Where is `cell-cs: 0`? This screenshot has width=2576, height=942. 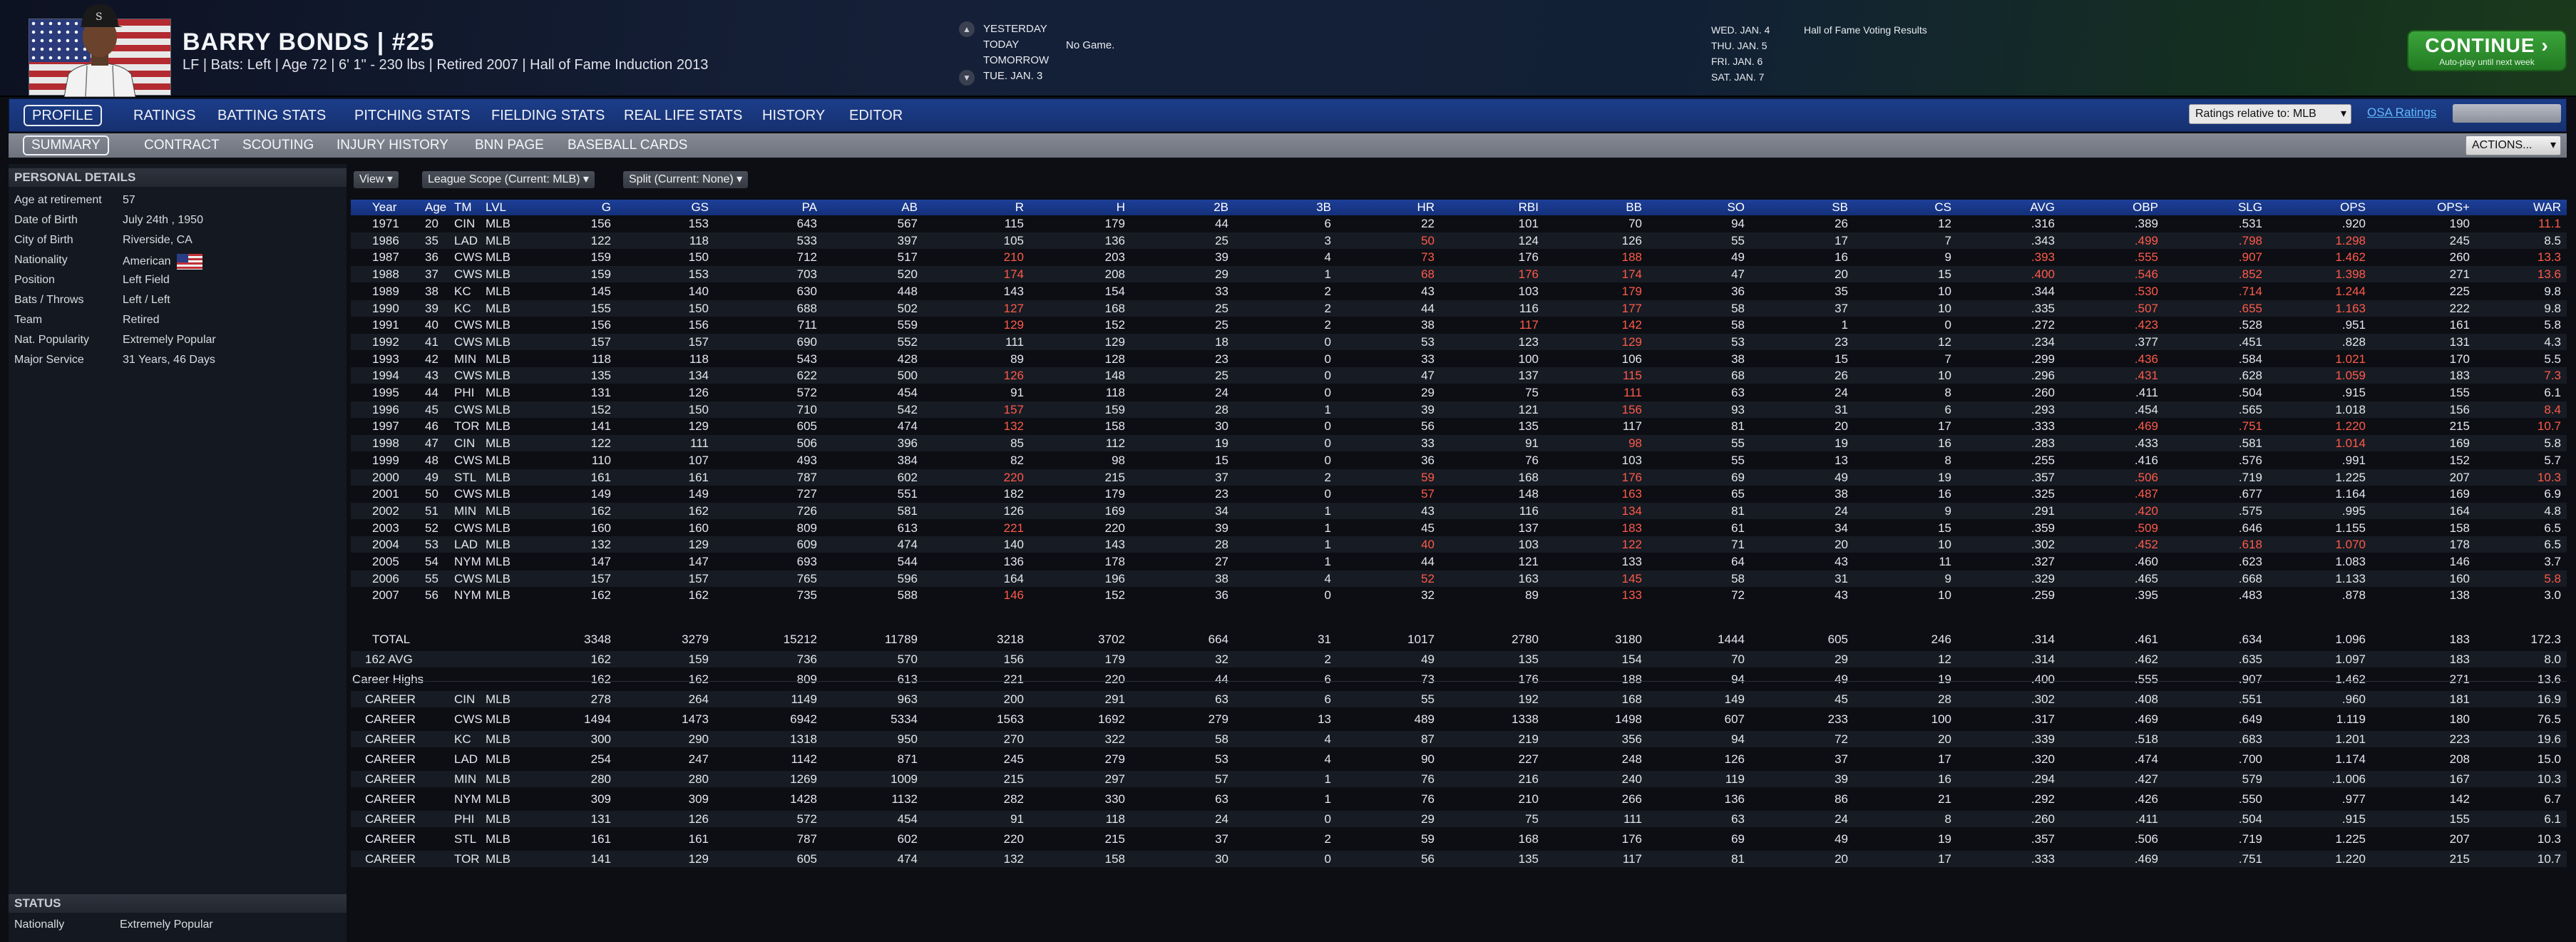 cell-cs: 0 is located at coordinates (1947, 325).